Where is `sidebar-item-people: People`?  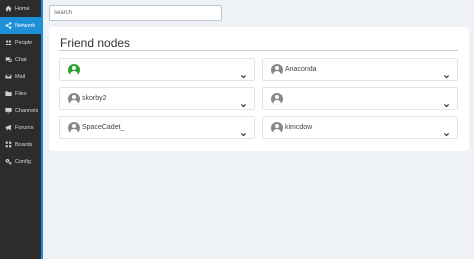 sidebar-item-people: People is located at coordinates (21, 42).